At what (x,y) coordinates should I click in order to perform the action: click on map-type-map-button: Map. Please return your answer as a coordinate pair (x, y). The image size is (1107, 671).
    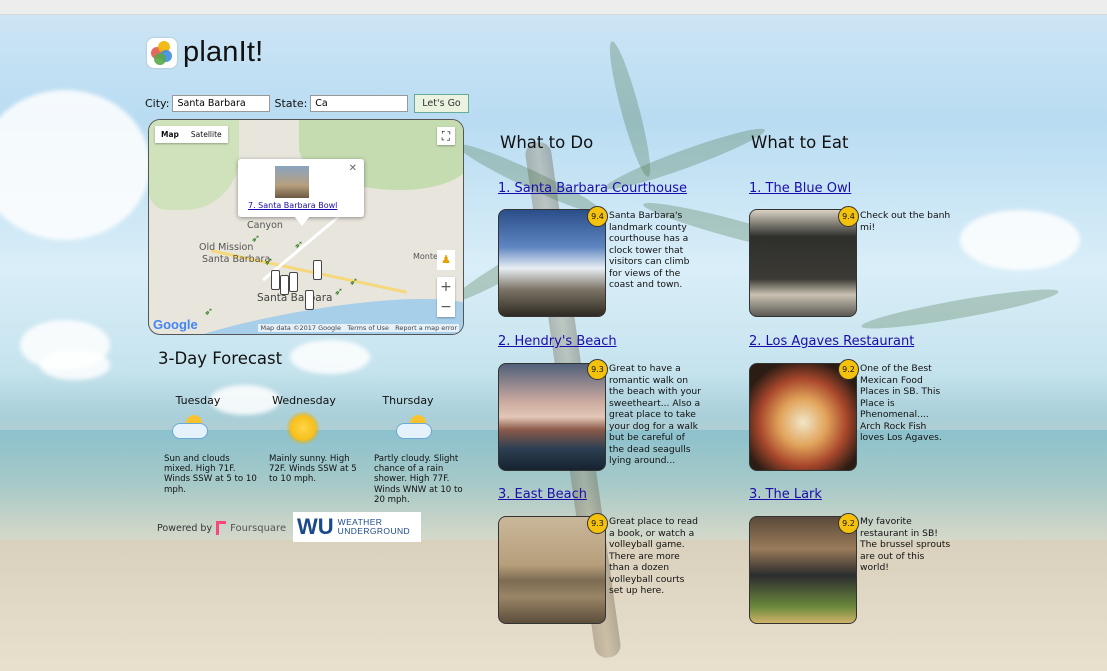
    Looking at the image, I should click on (170, 134).